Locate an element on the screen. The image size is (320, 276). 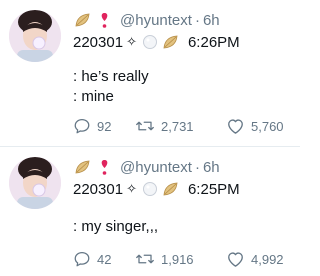
tweet-time: 6:26PM is located at coordinates (213, 42).